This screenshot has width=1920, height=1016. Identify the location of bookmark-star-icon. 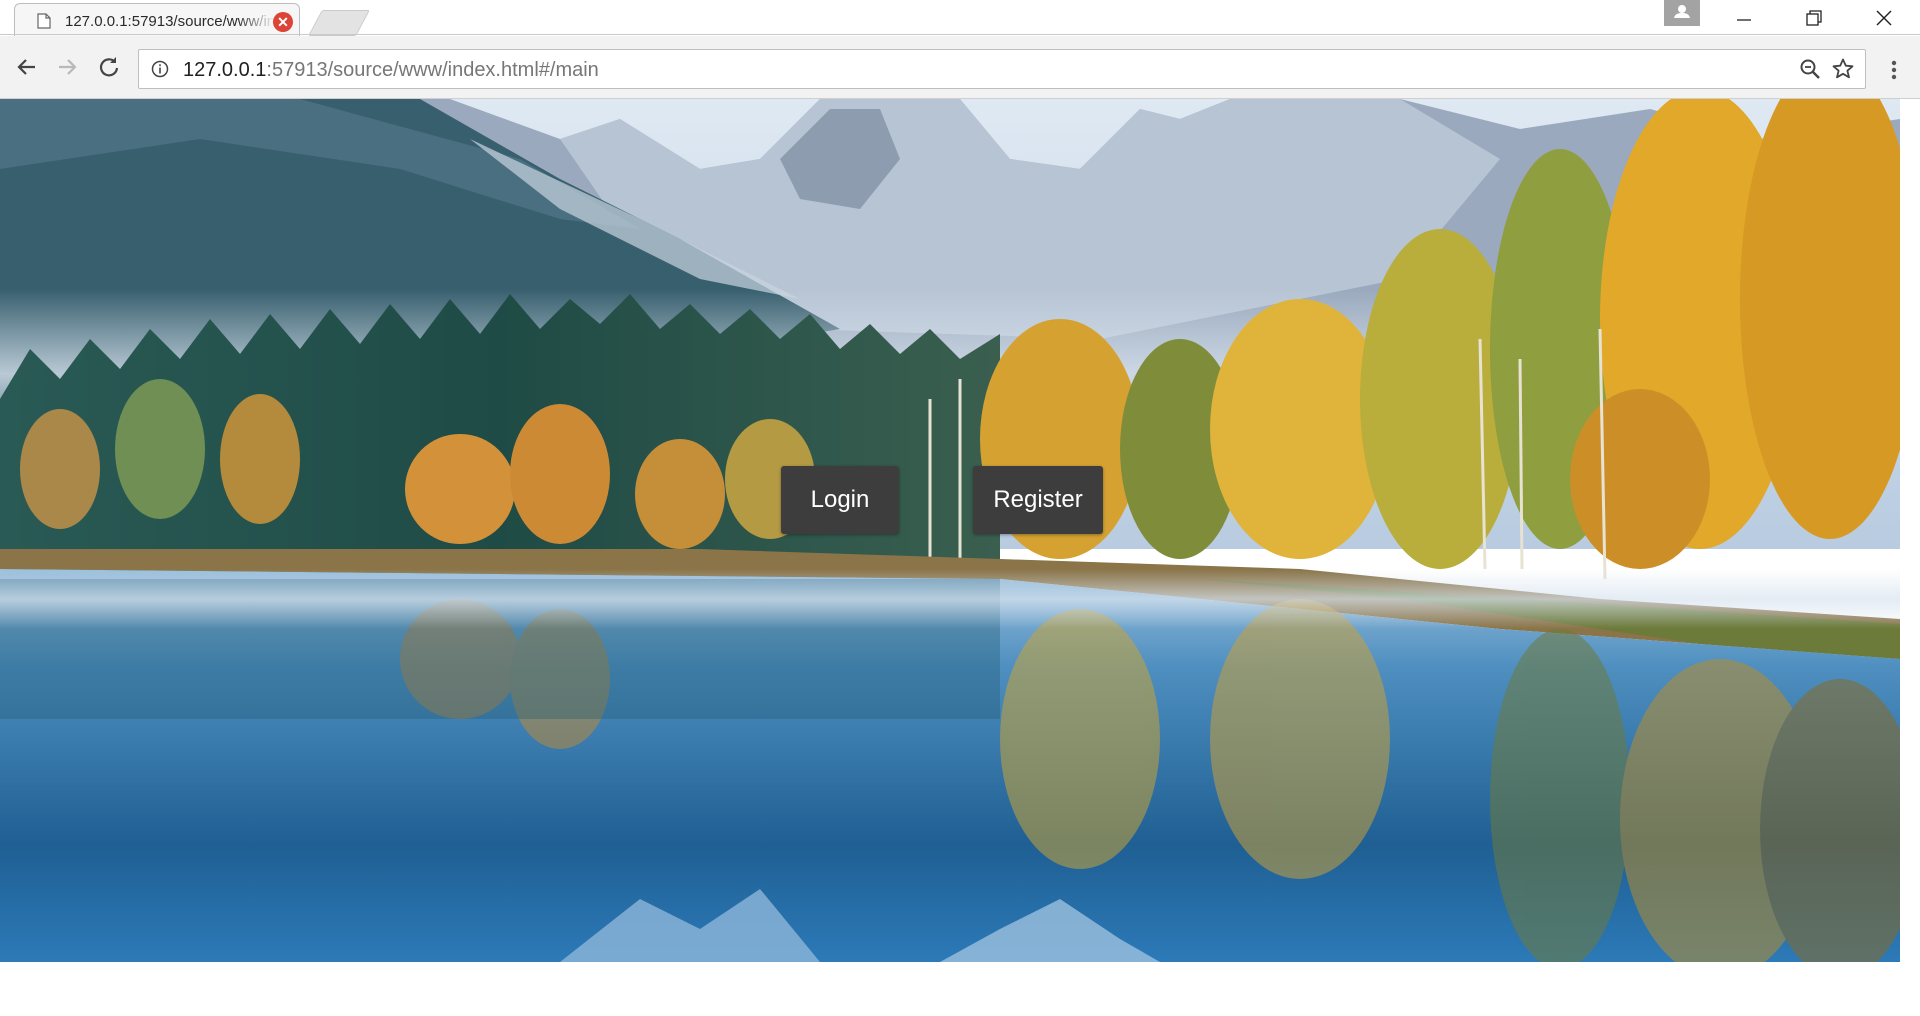
(1843, 69).